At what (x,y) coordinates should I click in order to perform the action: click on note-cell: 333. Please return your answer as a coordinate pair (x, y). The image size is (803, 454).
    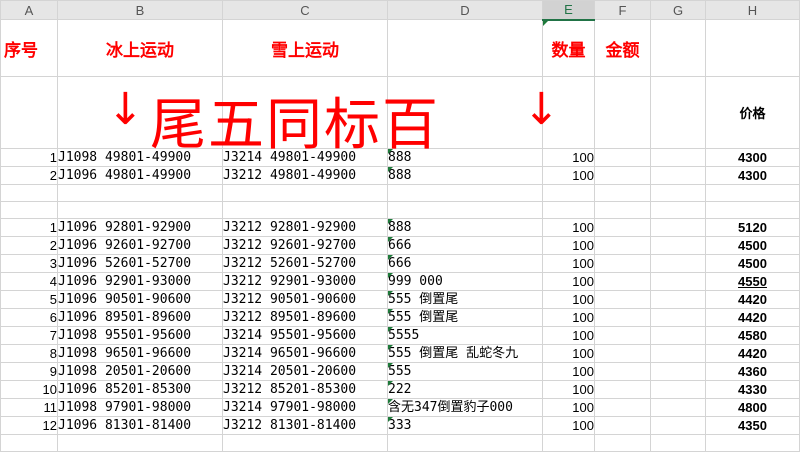
    Looking at the image, I should click on (465, 425).